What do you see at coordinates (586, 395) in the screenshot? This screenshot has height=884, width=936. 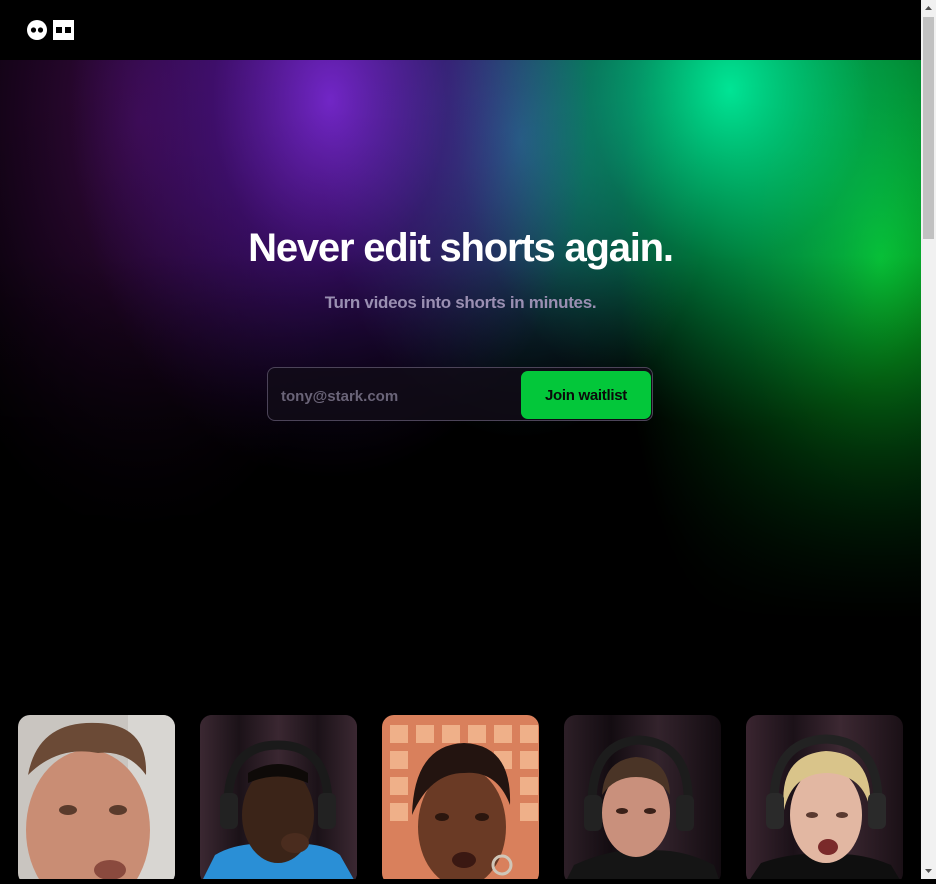 I see `join-waitlist-button: Join waitlist` at bounding box center [586, 395].